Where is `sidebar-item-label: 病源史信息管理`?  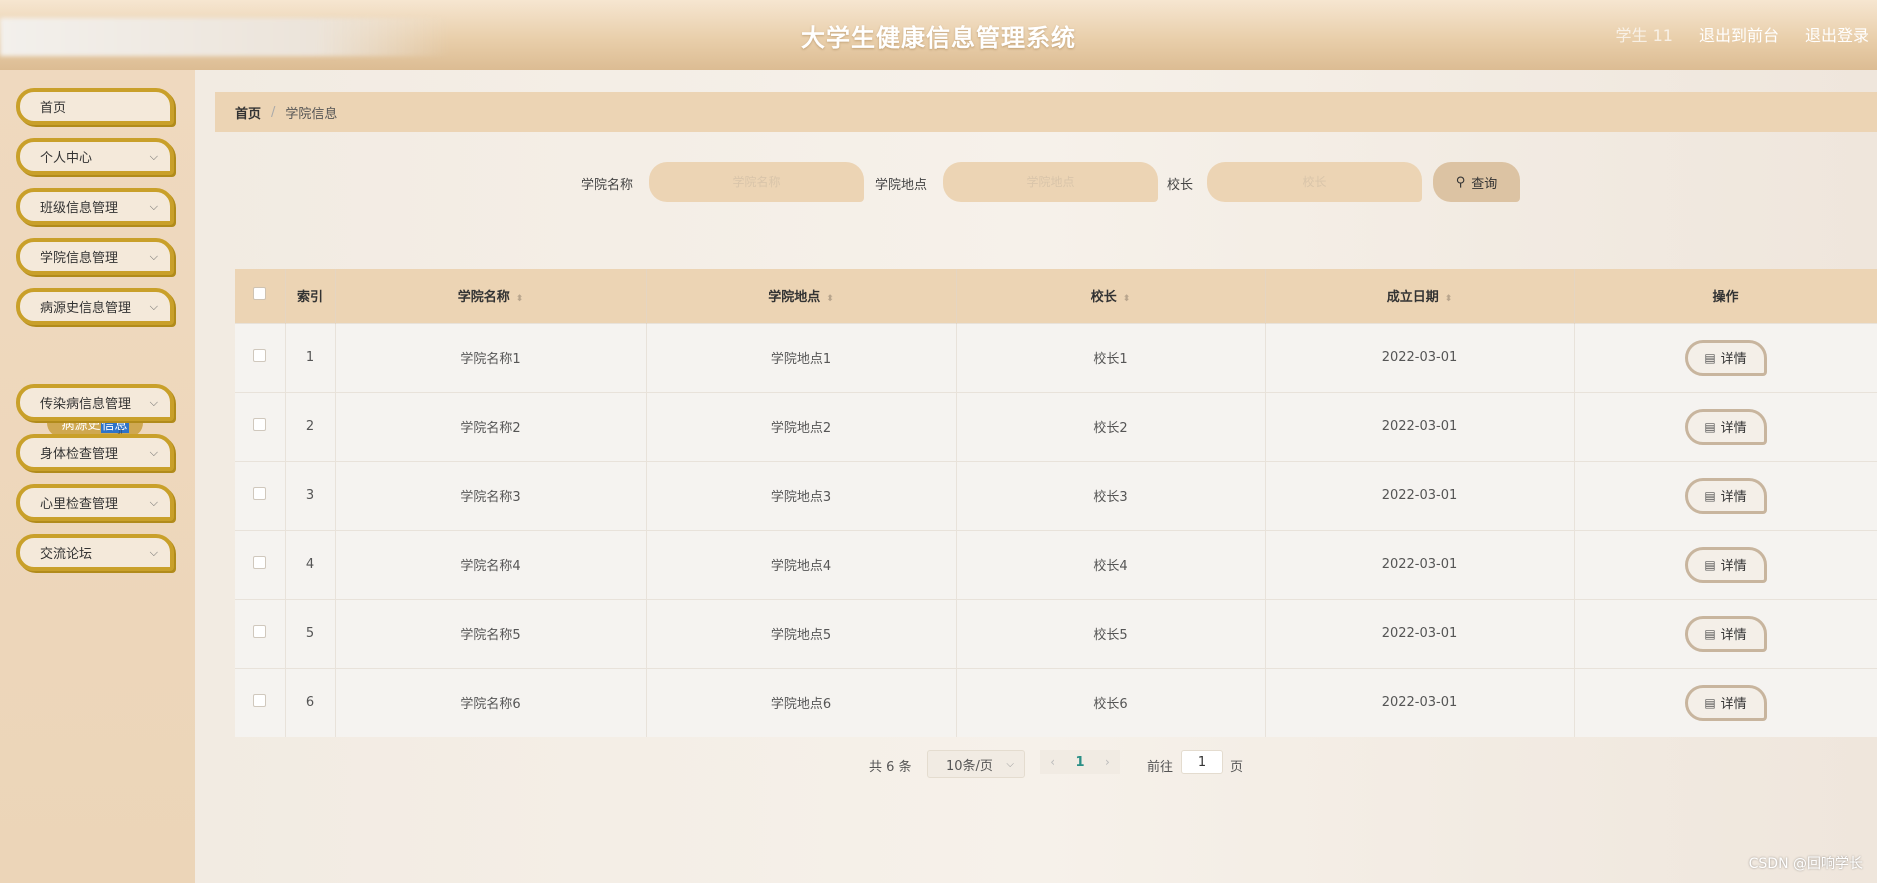 sidebar-item-label: 病源史信息管理 is located at coordinates (86, 308).